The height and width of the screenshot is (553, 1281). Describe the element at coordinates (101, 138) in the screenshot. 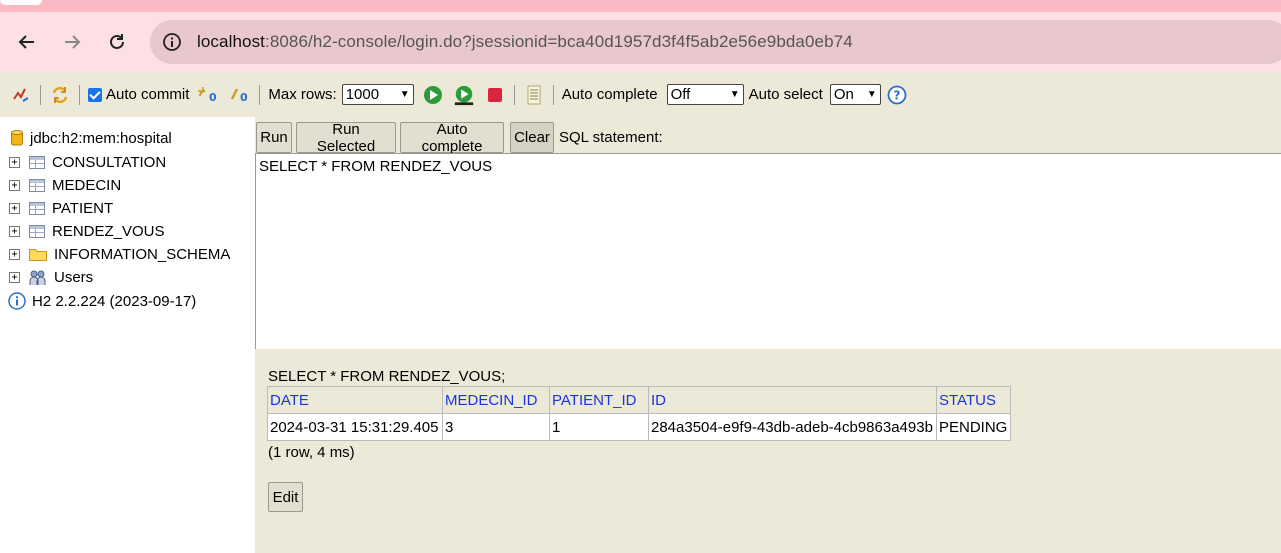

I see `connection-label: jdbc:h2:mem:hospital` at that location.